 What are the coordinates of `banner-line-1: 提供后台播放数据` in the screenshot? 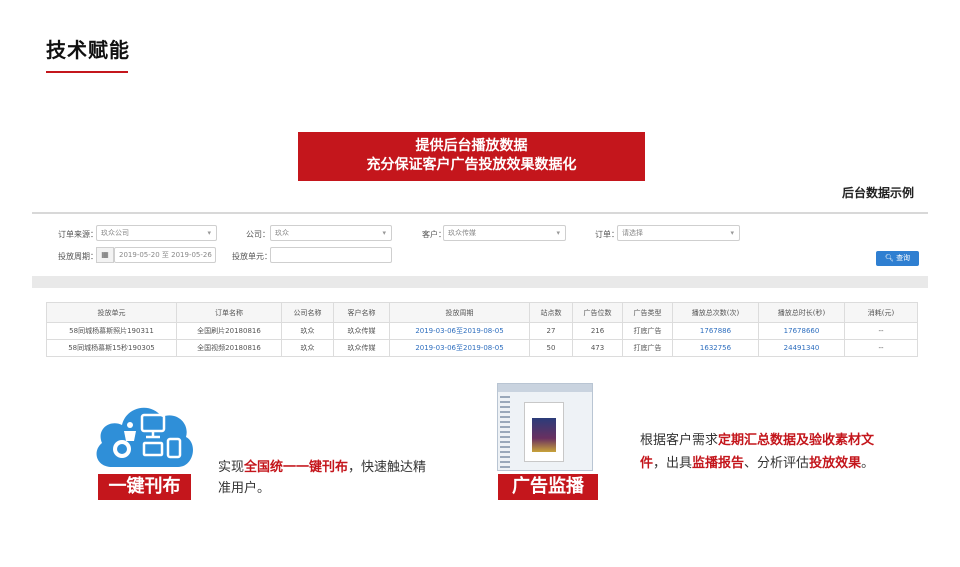 It's located at (471, 146).